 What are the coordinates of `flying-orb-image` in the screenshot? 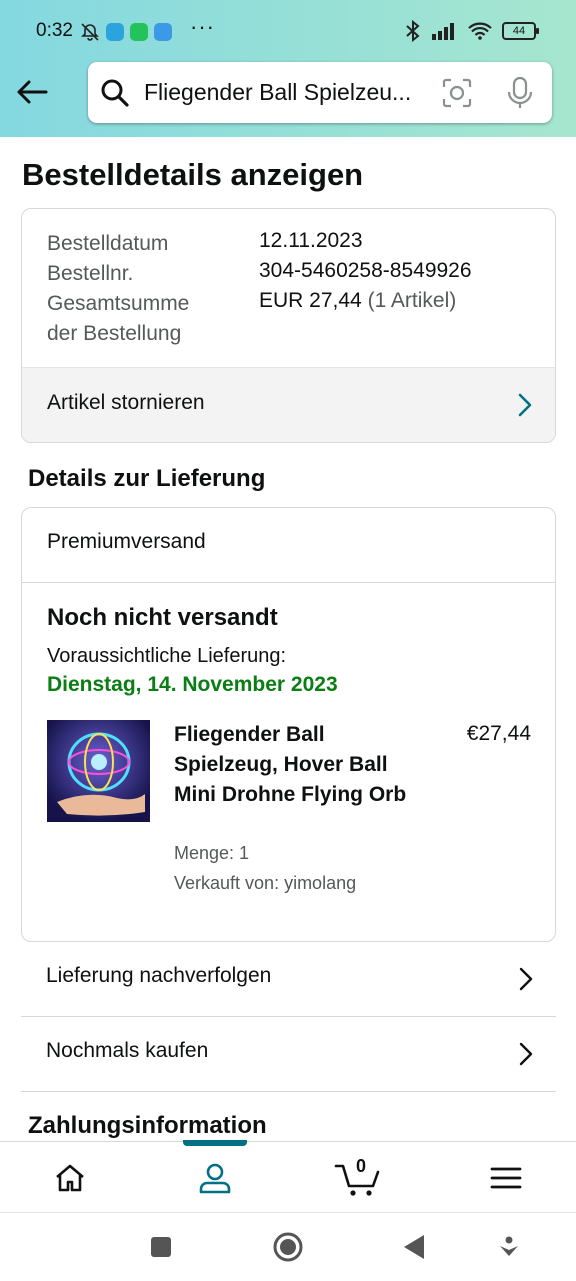 It's located at (98, 771).